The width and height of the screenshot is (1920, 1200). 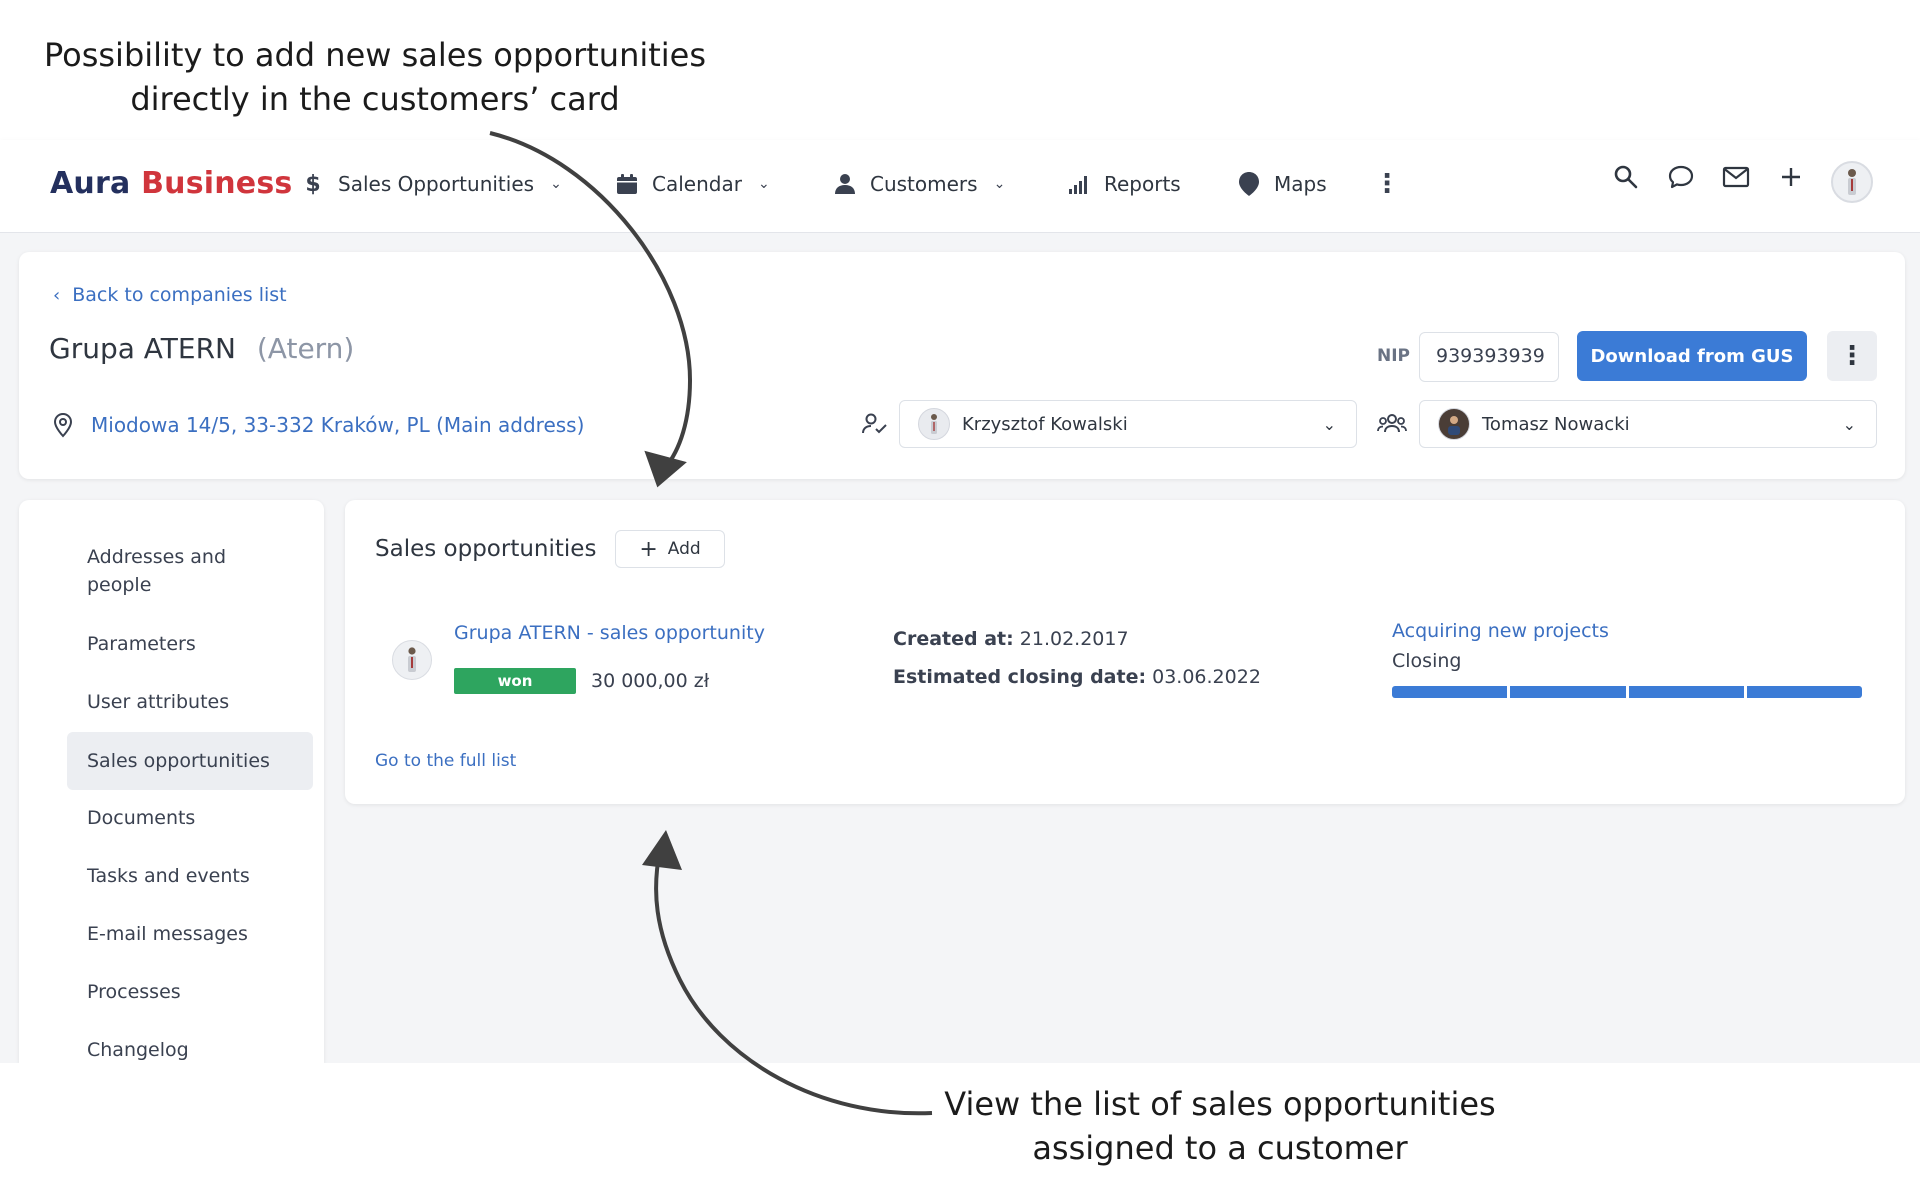 I want to click on person-silhouette-icon, so click(x=1852, y=182).